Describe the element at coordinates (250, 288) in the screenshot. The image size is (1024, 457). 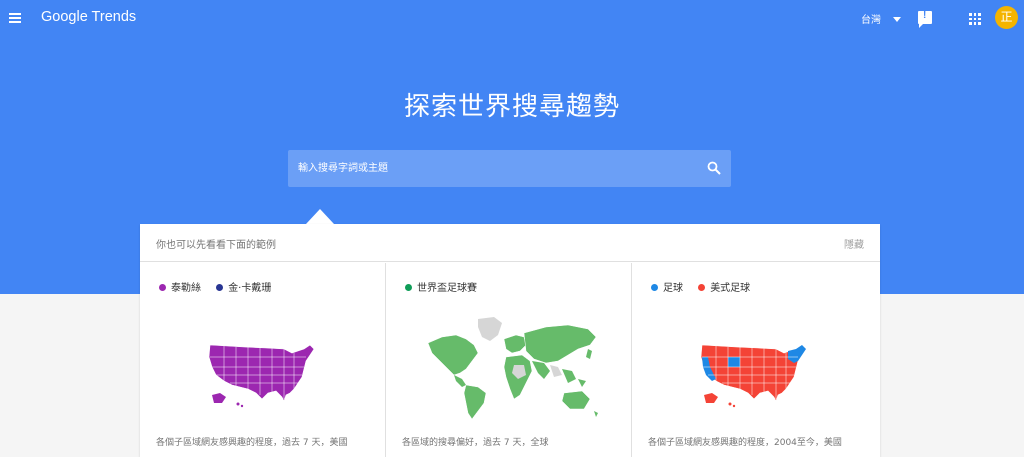
I see `legend-label: 金·卡戴珊` at that location.